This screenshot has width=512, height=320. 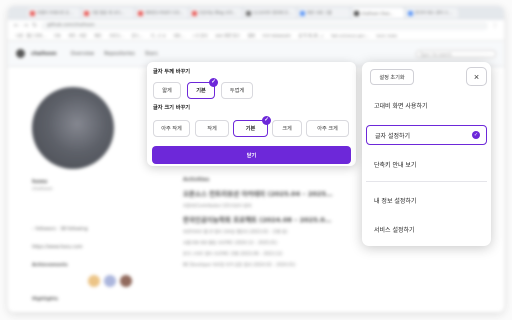 I want to click on size-option-default: 기본 ✓, so click(x=252, y=126).